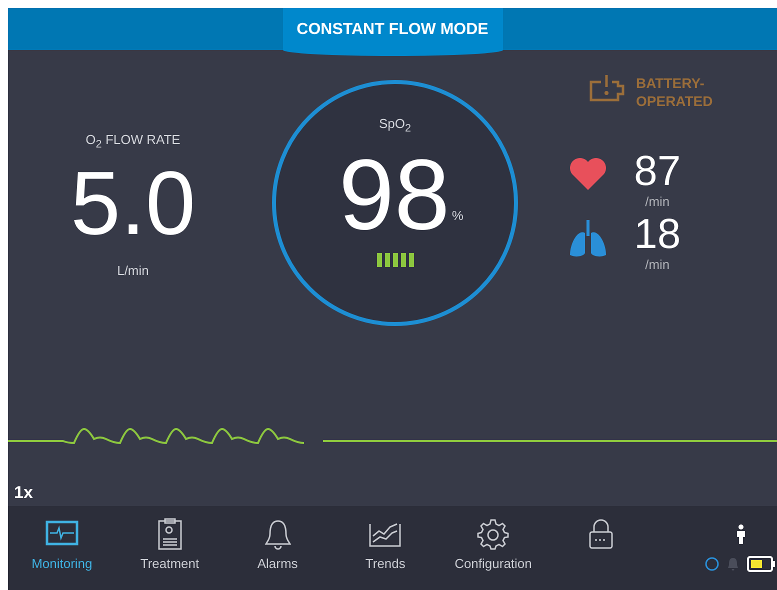 The height and width of the screenshot is (590, 777). What do you see at coordinates (392, 32) in the screenshot?
I see `mode-title: CONSTANT FLOW MODE` at bounding box center [392, 32].